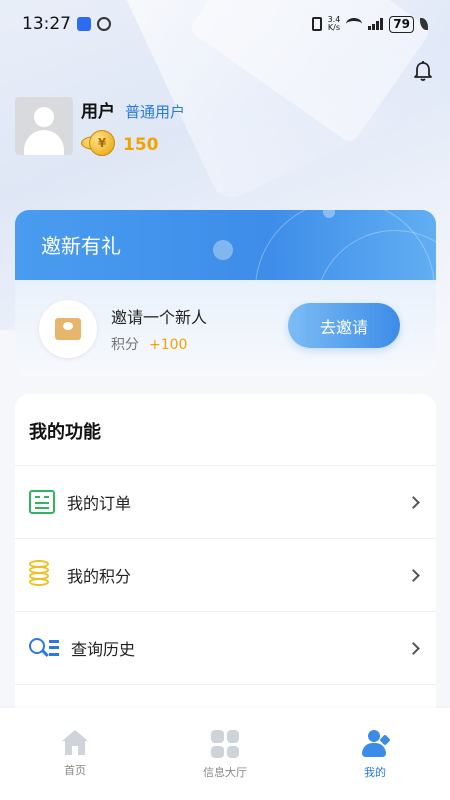 The height and width of the screenshot is (800, 450). What do you see at coordinates (225, 245) in the screenshot?
I see `invite-header: 邀新有礼` at bounding box center [225, 245].